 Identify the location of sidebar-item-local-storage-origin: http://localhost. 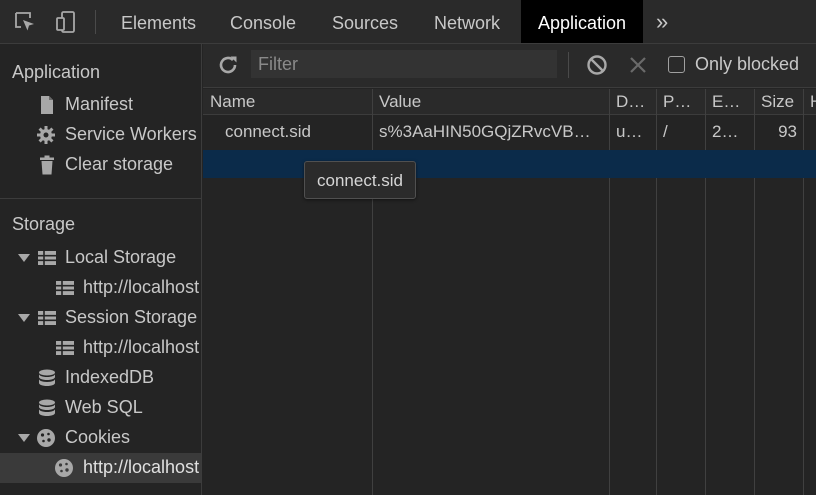
(100, 288).